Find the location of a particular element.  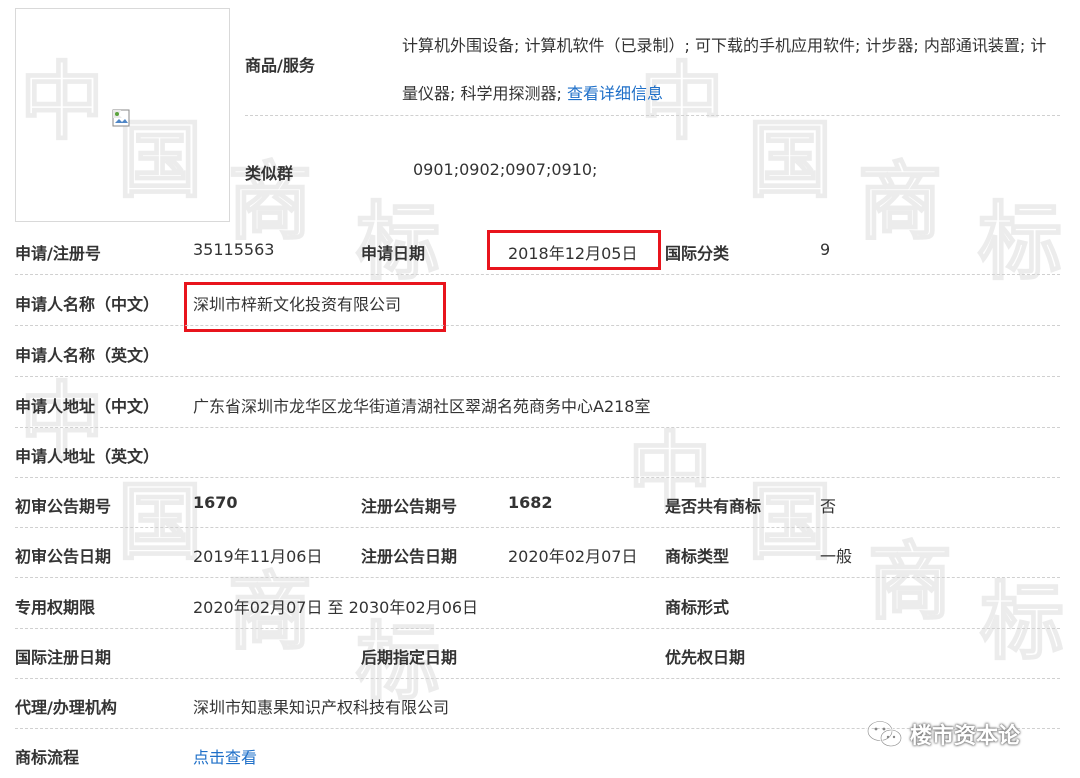

prelim-announce-no-value: 1670 is located at coordinates (215, 502).